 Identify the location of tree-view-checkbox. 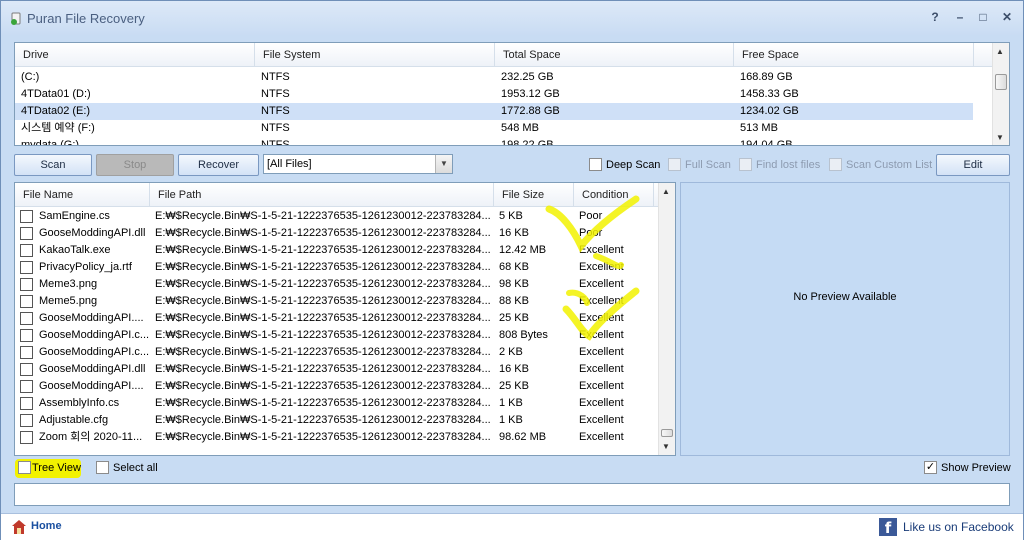
(24, 467).